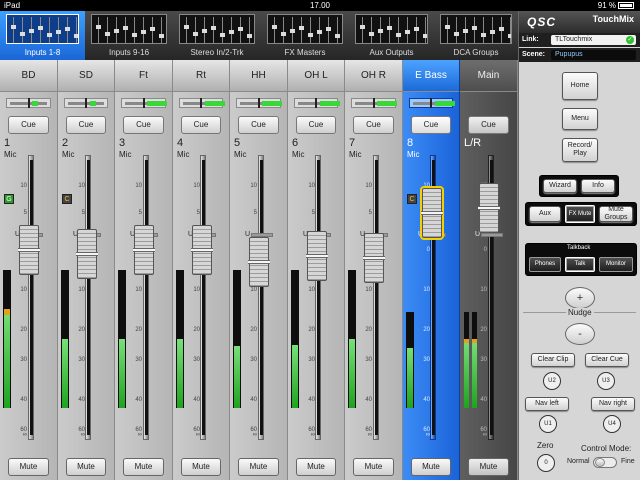  I want to click on phones-button: Phones, so click(545, 264).